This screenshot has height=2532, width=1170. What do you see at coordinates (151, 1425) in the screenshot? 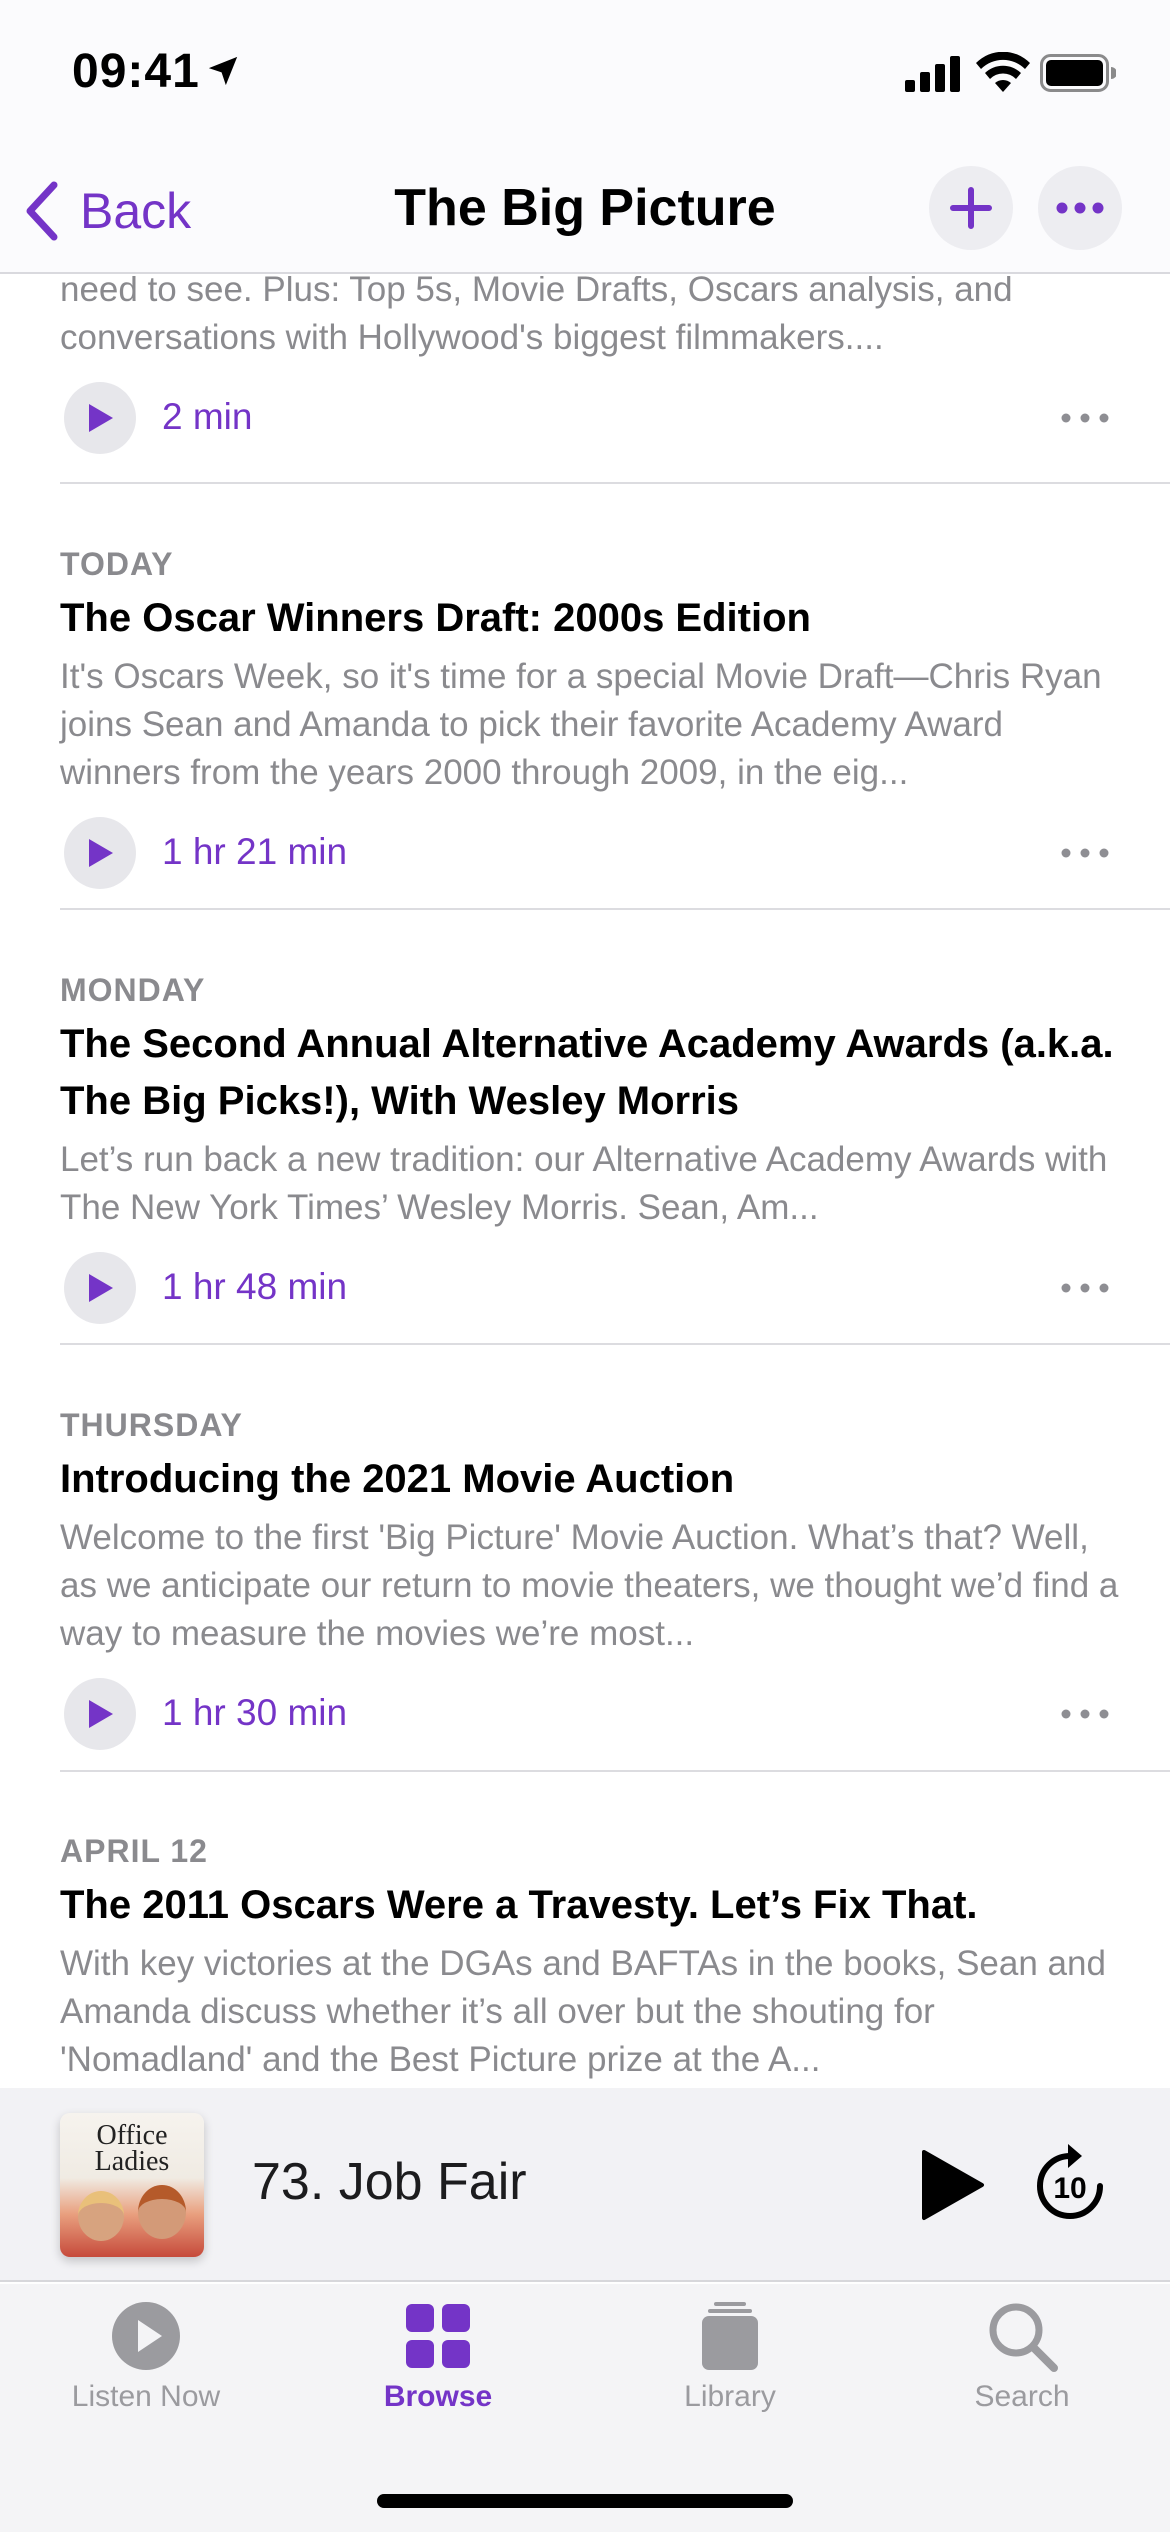
I see `episode-date: THURSDAY` at bounding box center [151, 1425].